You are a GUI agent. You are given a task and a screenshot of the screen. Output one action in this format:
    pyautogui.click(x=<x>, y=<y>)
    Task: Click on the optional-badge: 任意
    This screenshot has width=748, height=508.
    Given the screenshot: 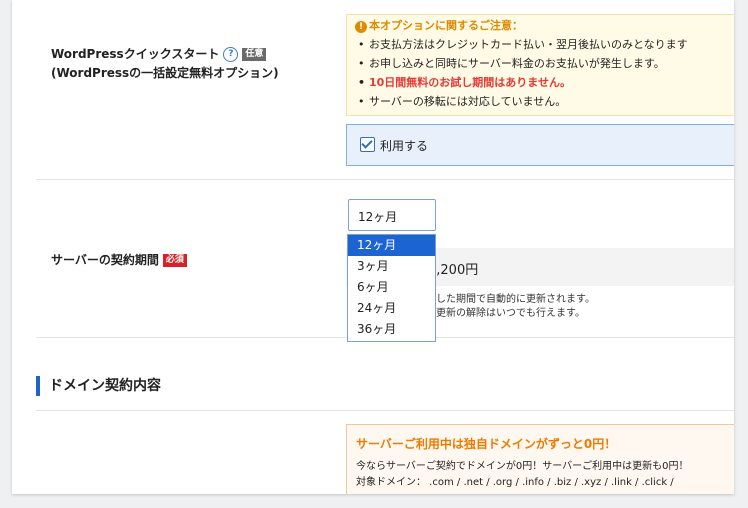 What is the action you would take?
    pyautogui.click(x=254, y=54)
    